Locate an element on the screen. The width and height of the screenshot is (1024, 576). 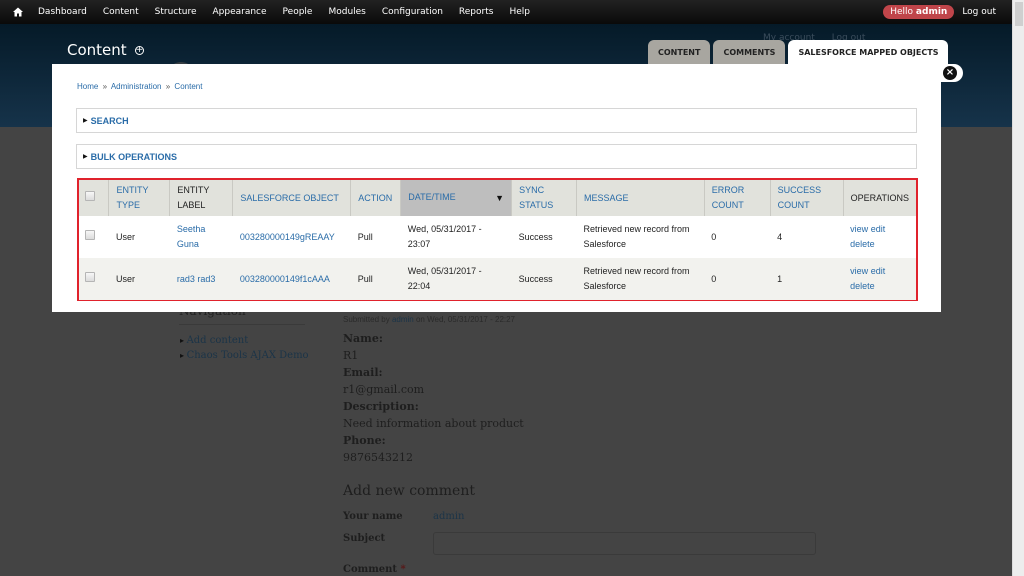
col-error-count: ERROR COUNT is located at coordinates (737, 198).